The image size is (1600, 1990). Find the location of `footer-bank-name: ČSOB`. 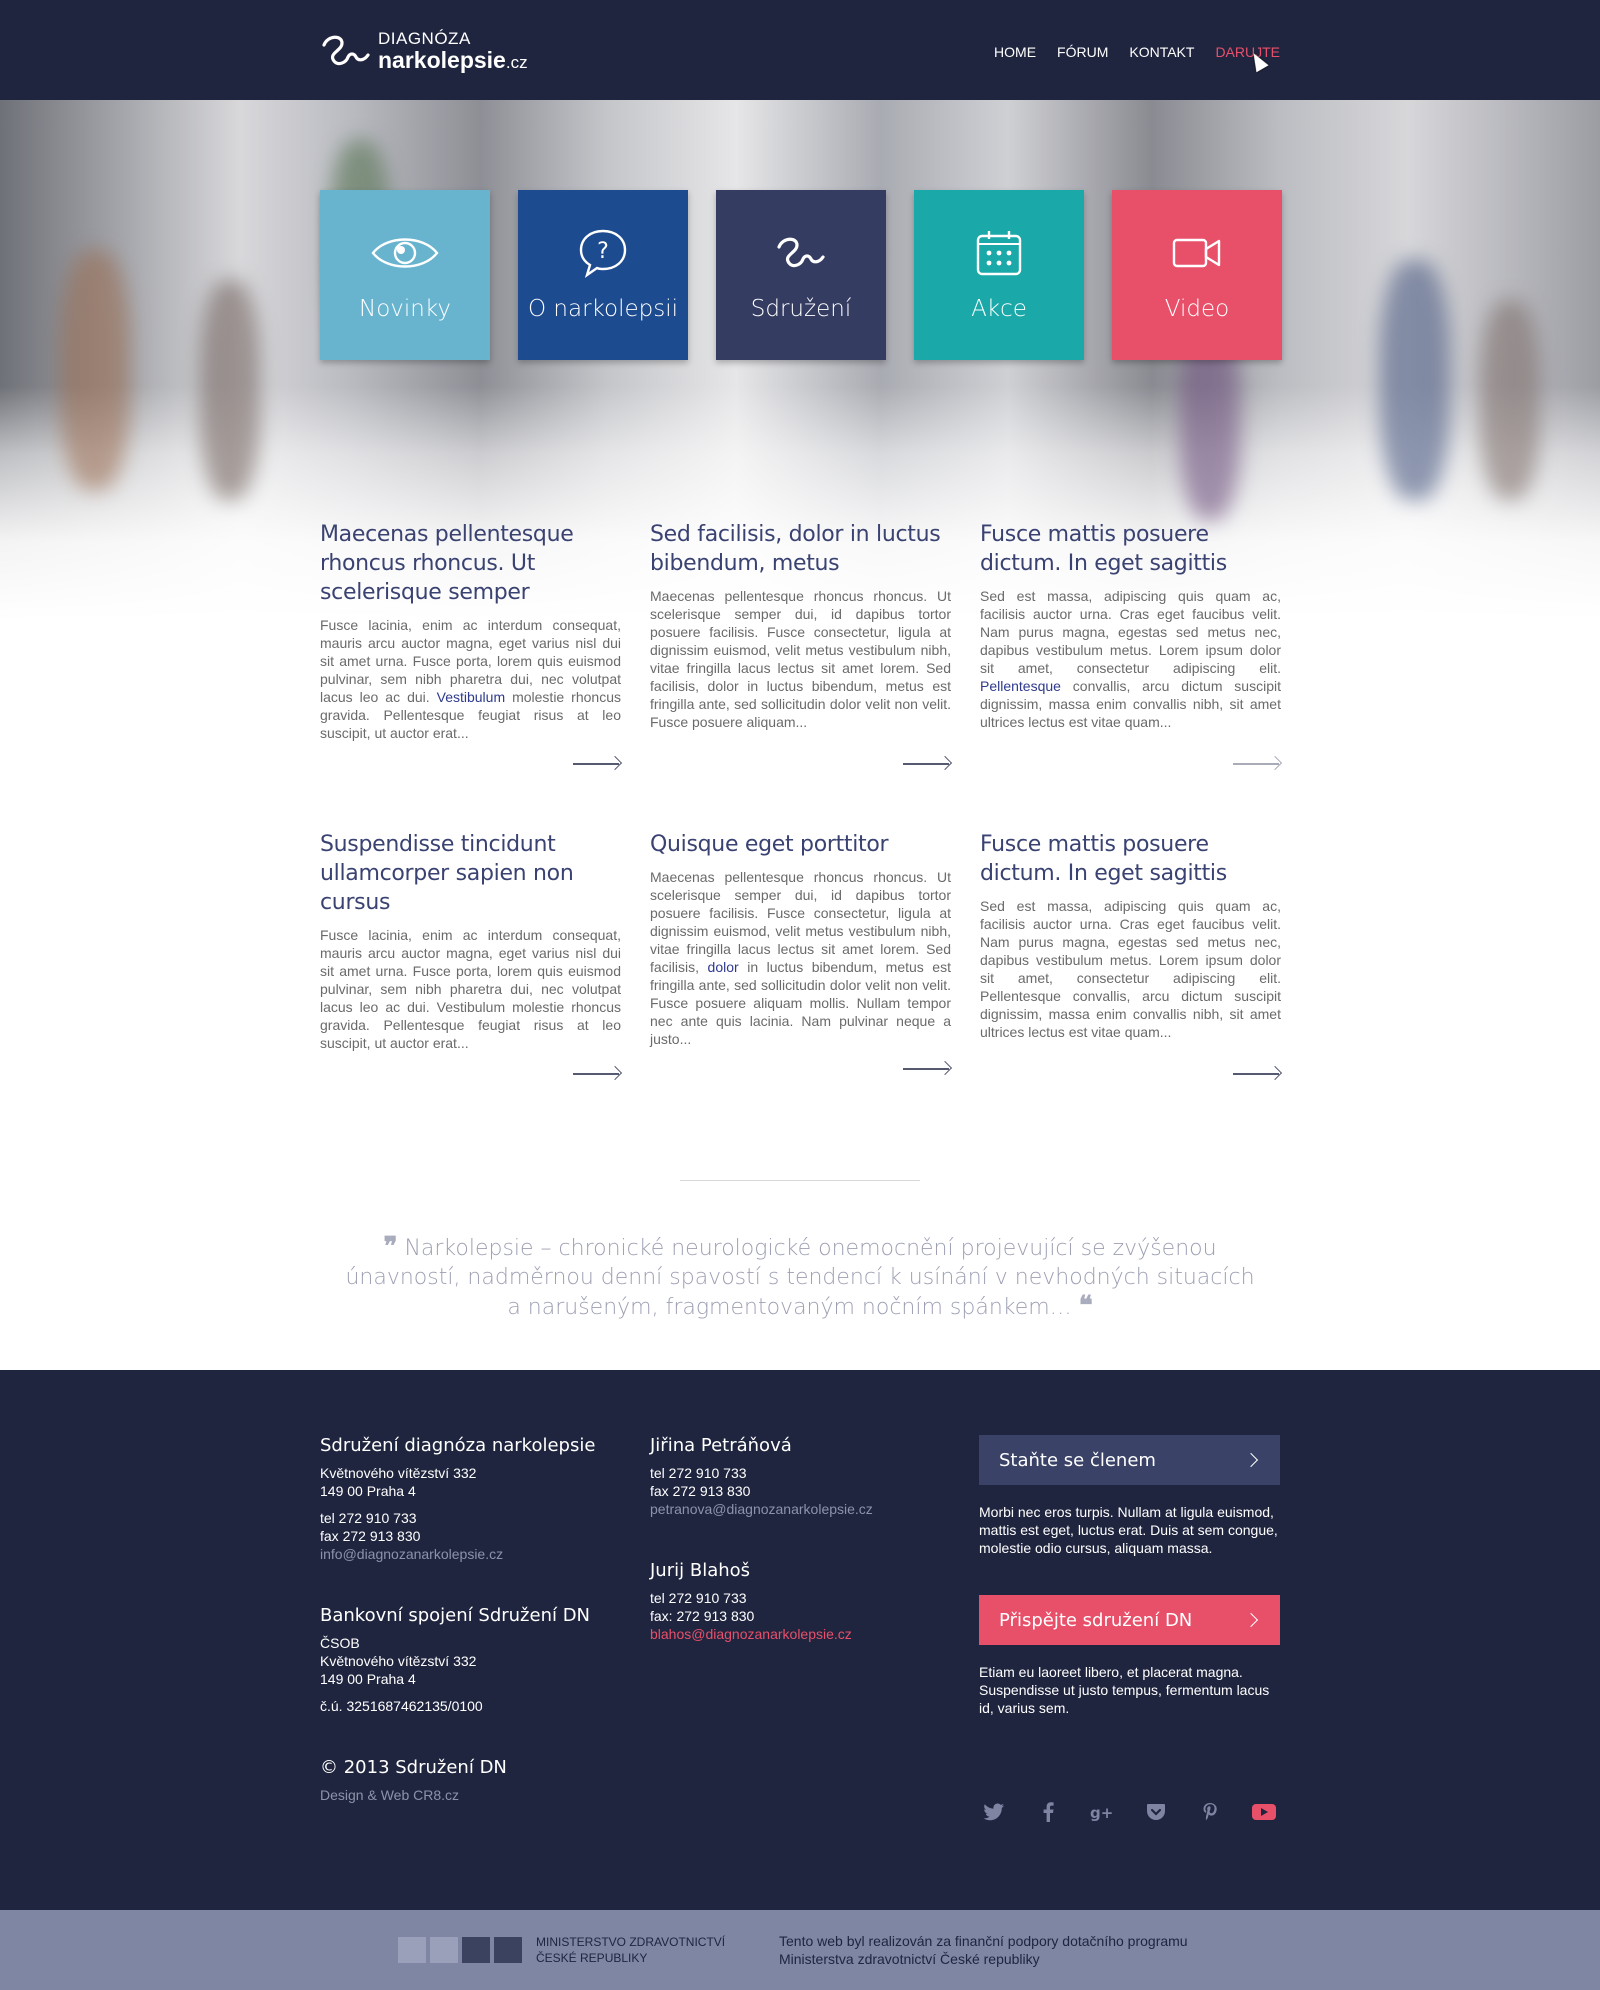

footer-bank-name: ČSOB is located at coordinates (340, 1643).